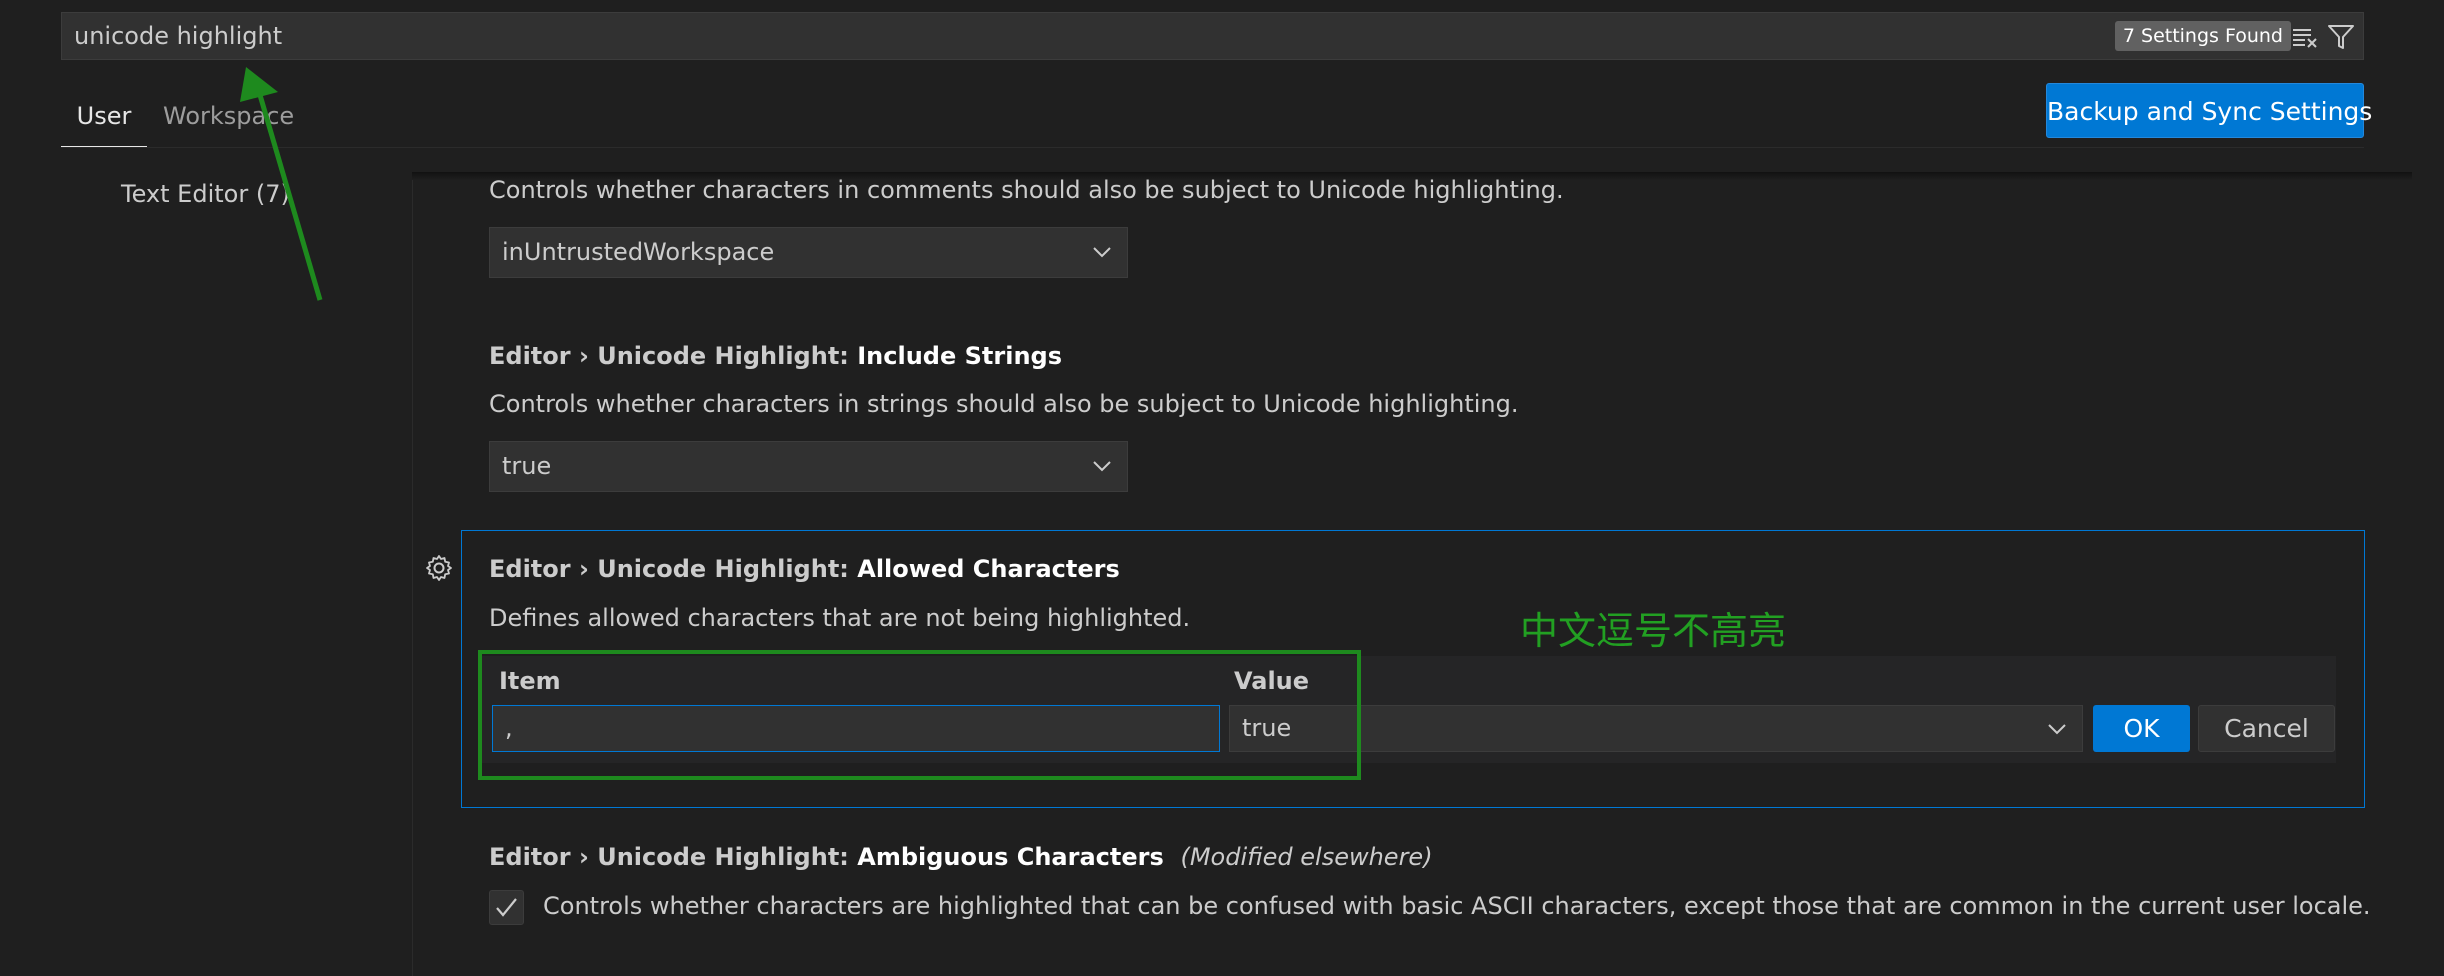 Image resolution: width=2444 pixels, height=976 pixels. What do you see at coordinates (205, 194) in the screenshot?
I see `toc-item-text-editor: Text Editor (7)` at bounding box center [205, 194].